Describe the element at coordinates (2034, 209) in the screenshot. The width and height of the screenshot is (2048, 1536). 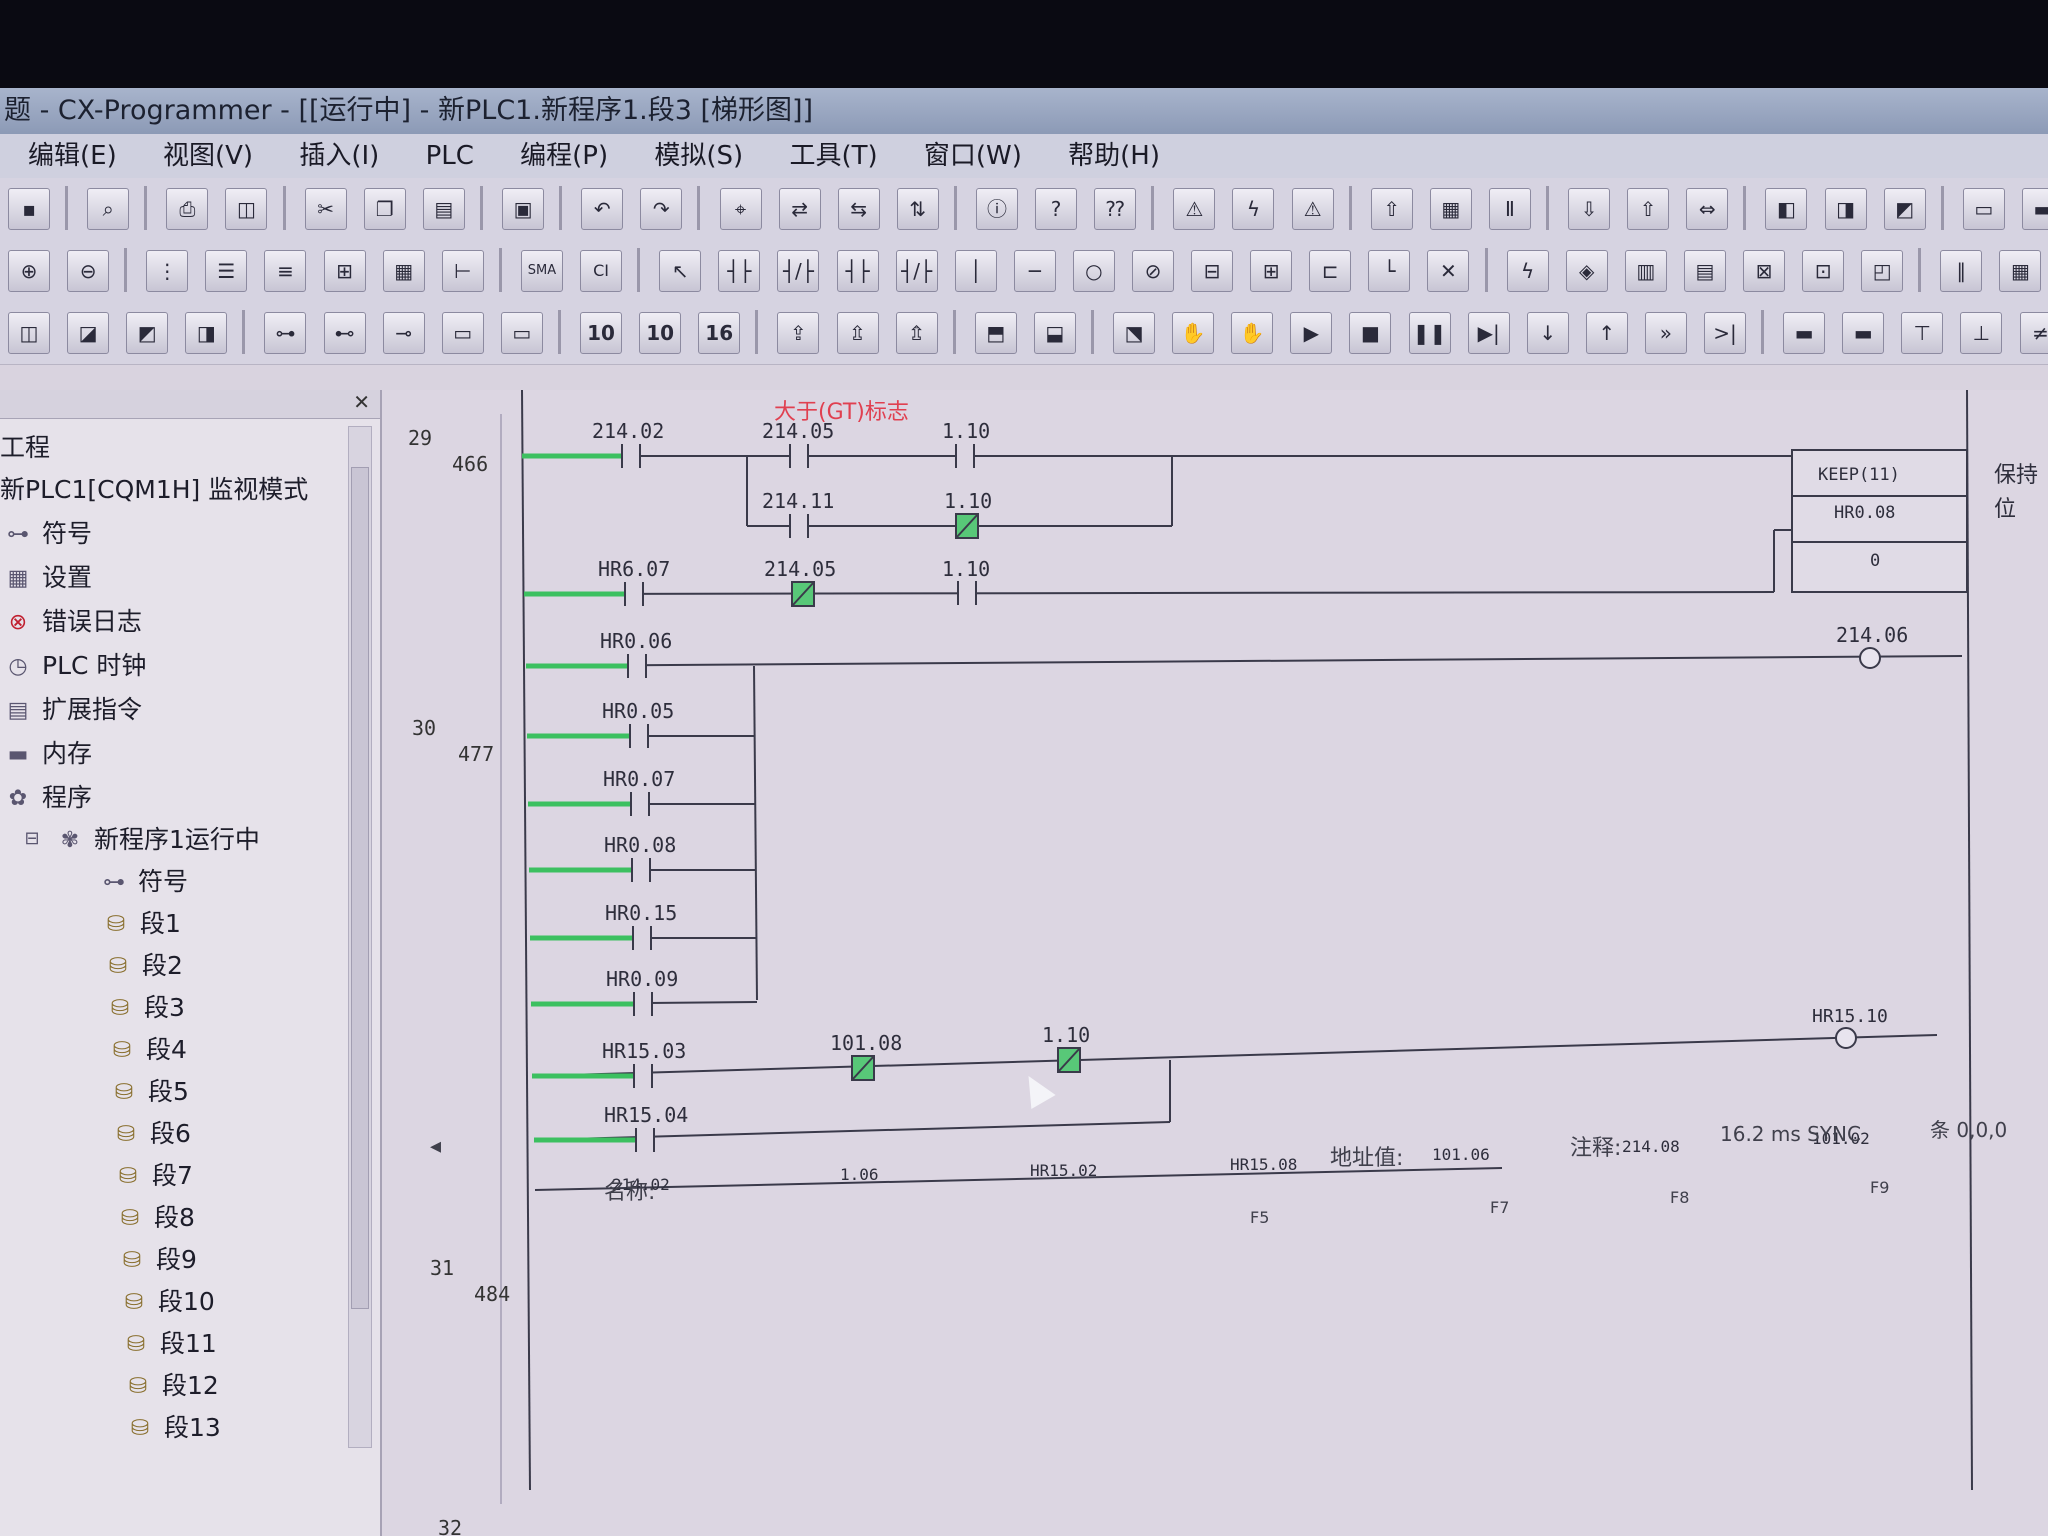
I see `window-tile-icon: ▬` at that location.